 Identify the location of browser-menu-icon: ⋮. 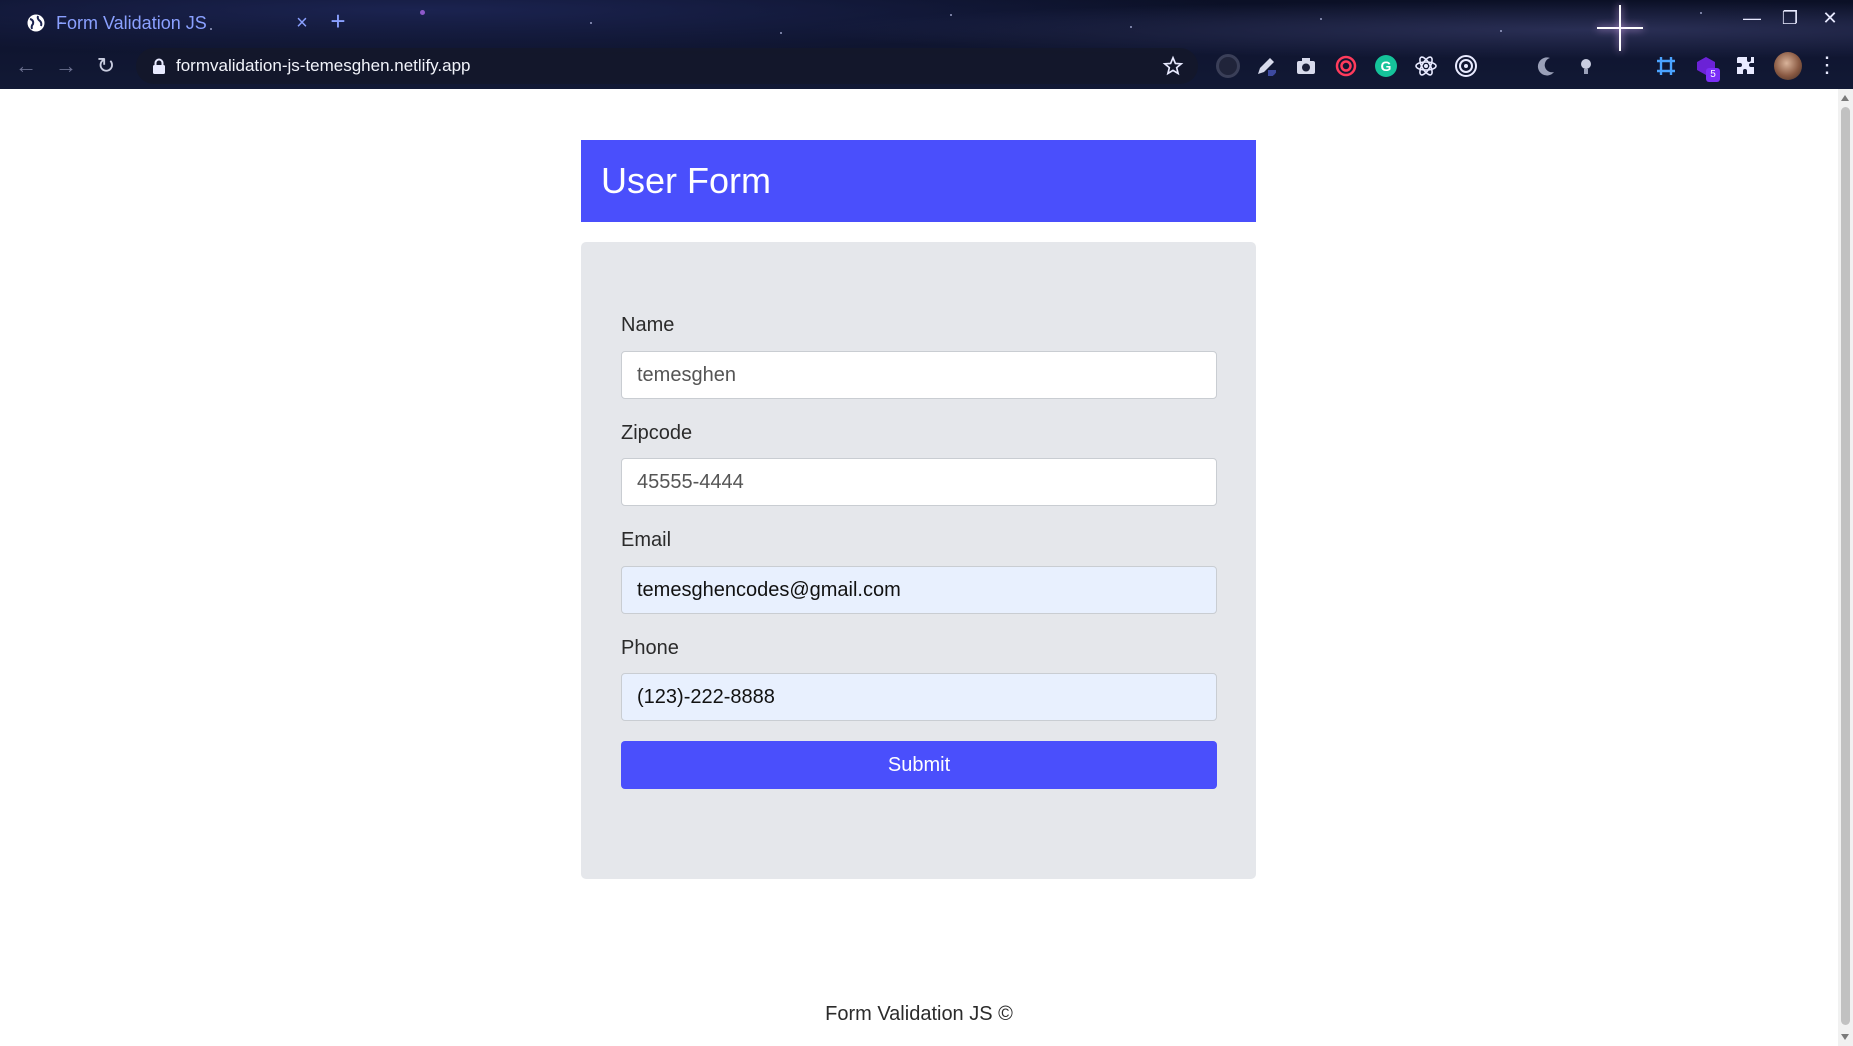
(1827, 65).